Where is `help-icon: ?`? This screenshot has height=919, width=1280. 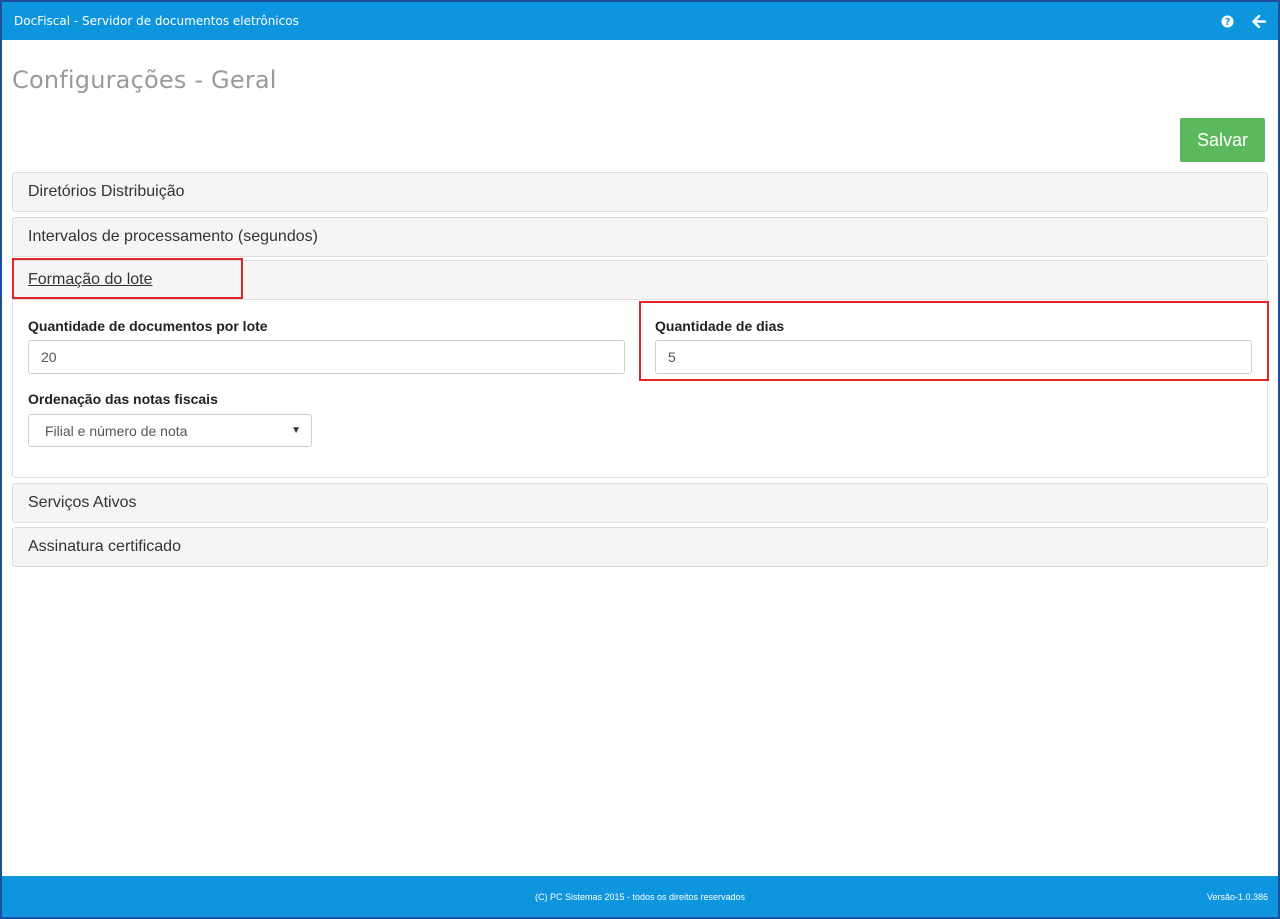
help-icon: ? is located at coordinates (1227, 21).